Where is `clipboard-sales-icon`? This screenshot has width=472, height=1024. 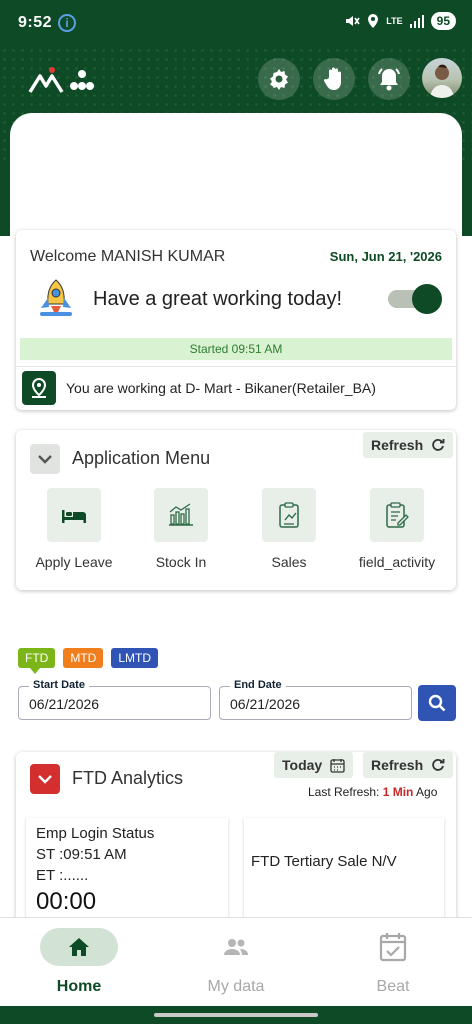 clipboard-sales-icon is located at coordinates (289, 515).